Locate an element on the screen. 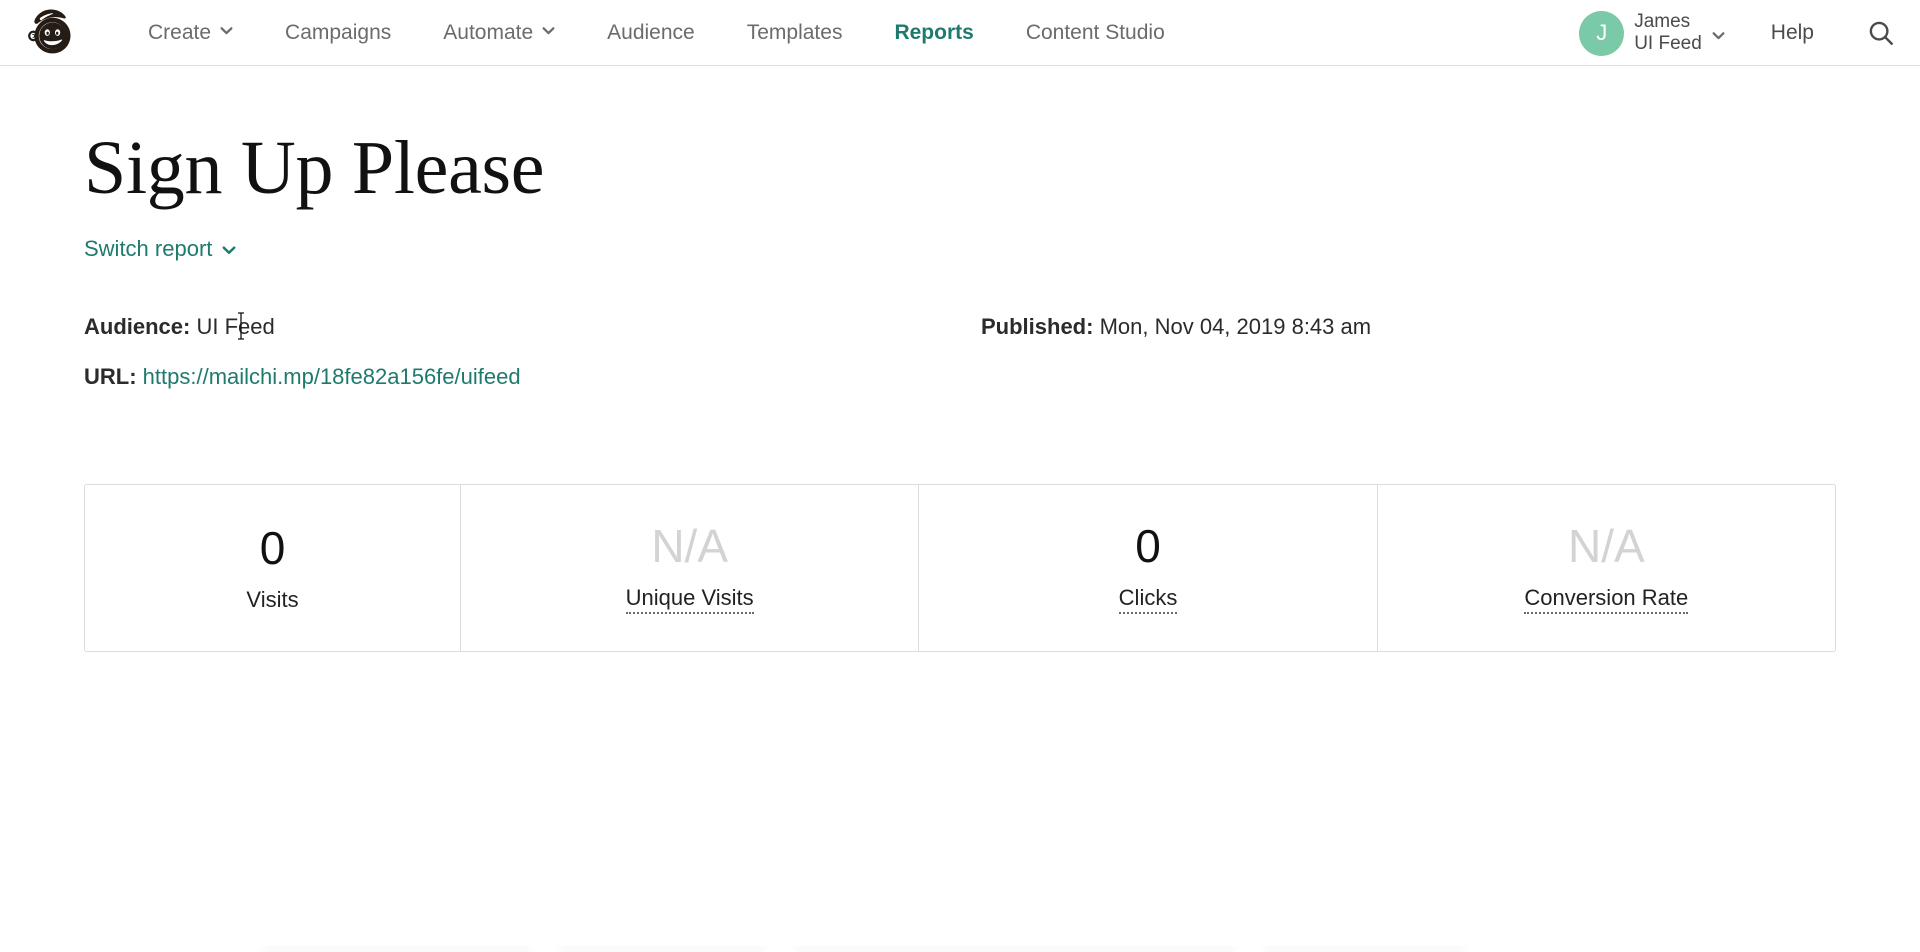 Image resolution: width=1920 pixels, height=952 pixels. nav-item-audience: Audience is located at coordinates (651, 32).